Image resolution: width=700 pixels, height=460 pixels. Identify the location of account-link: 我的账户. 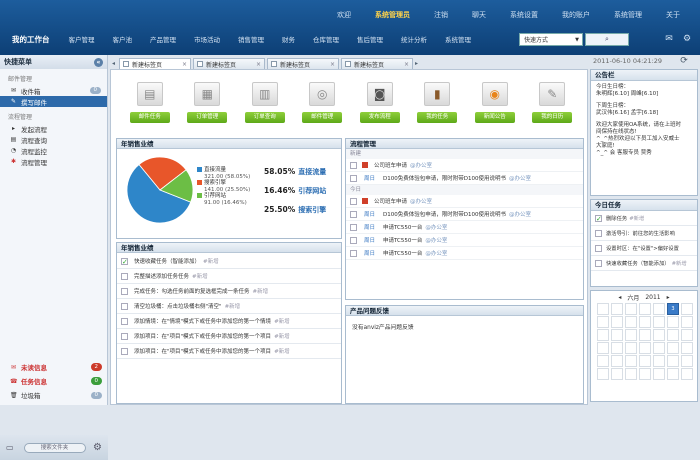
(576, 15).